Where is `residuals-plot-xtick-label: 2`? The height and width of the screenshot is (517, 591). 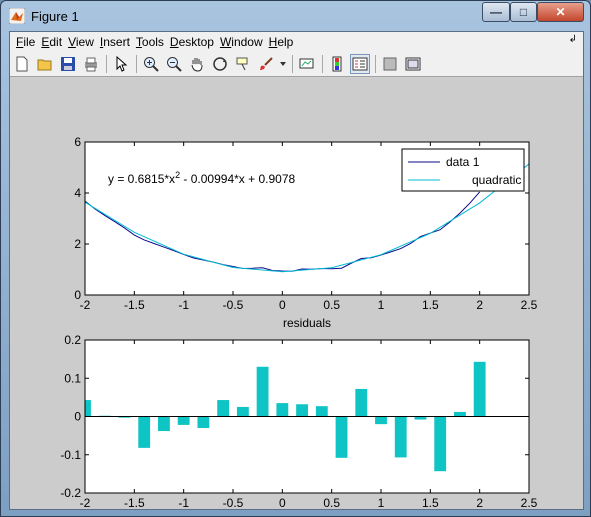
residuals-plot-xtick-label: 2 is located at coordinates (479, 502).